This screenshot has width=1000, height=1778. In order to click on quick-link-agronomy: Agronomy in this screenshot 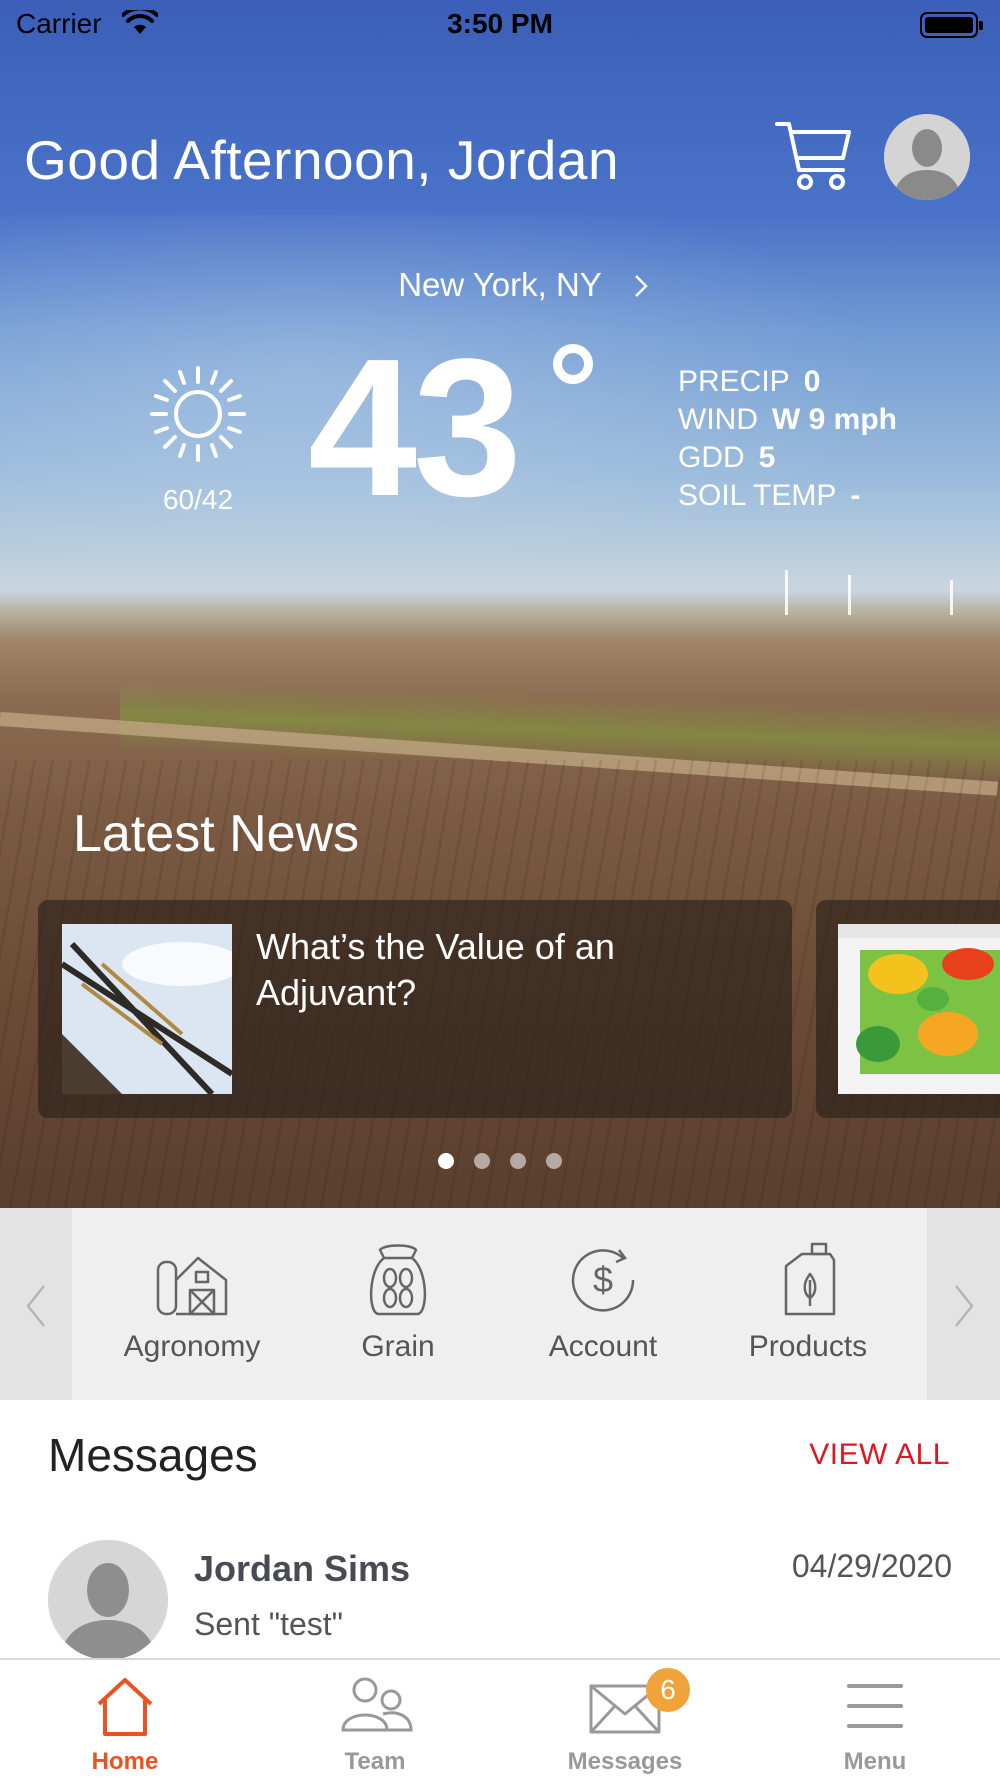, I will do `click(192, 1302)`.